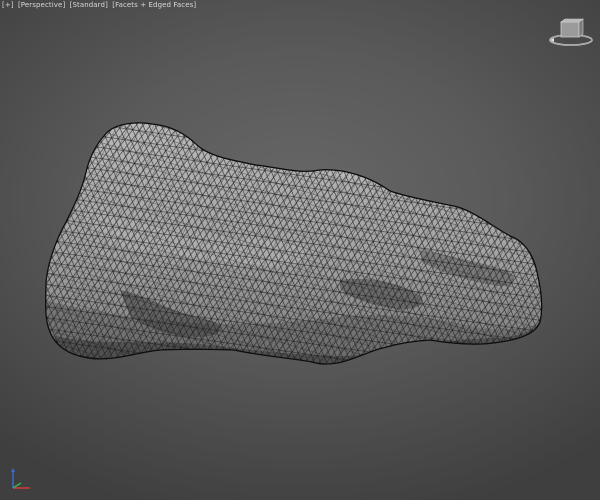  Describe the element at coordinates (89, 5) in the screenshot. I see `viewport-menu-shading-standard: [Standard]` at that location.